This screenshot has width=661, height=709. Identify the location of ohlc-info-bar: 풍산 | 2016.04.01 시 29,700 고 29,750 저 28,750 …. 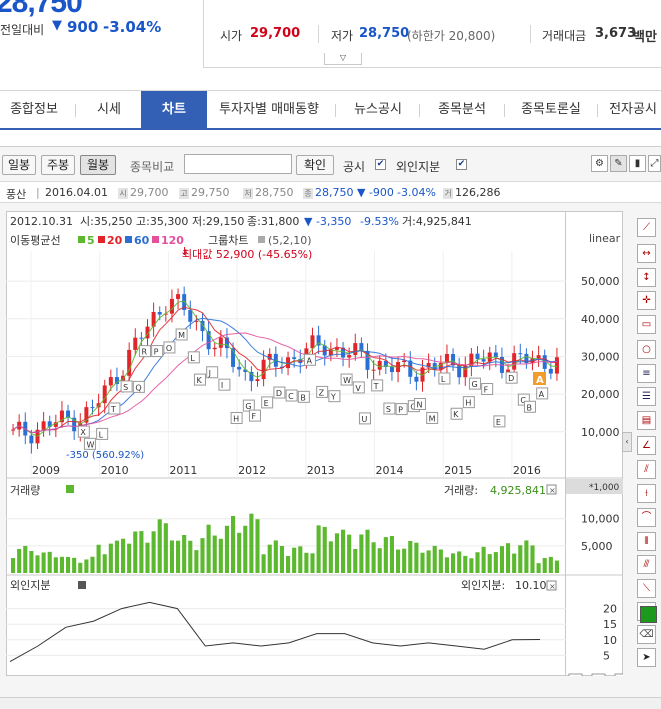
(330, 192).